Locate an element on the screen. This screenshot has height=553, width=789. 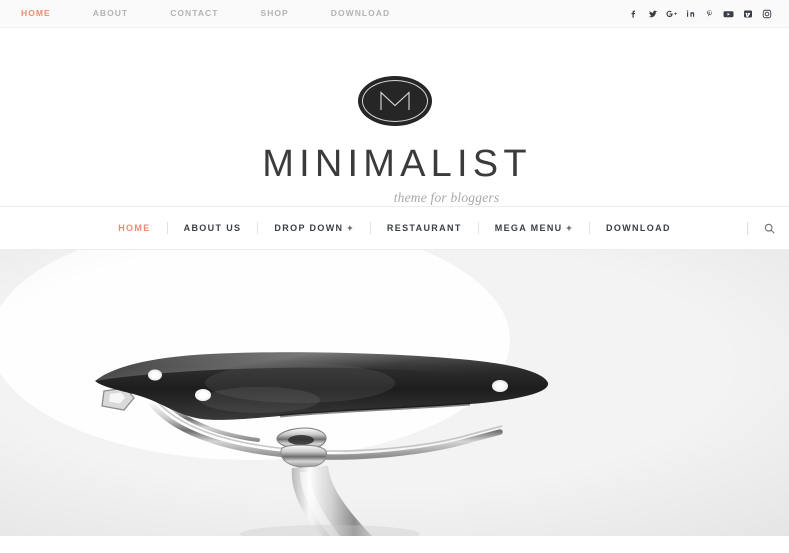
vimeo-icon is located at coordinates (747, 14).